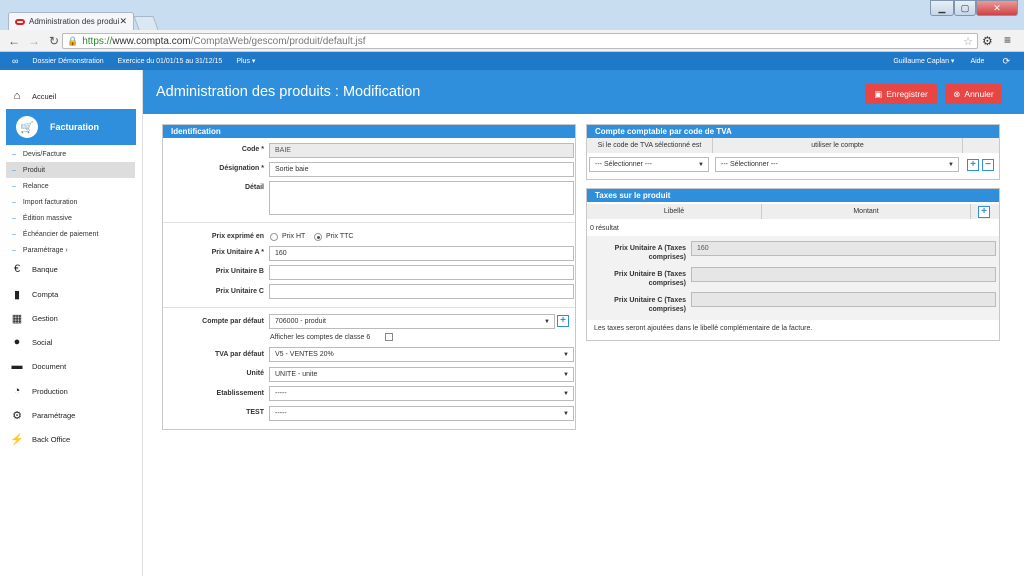 The image size is (1024, 576). What do you see at coordinates (71, 127) in the screenshot?
I see `sidebar-item-facturation: 🛒 Facturation` at bounding box center [71, 127].